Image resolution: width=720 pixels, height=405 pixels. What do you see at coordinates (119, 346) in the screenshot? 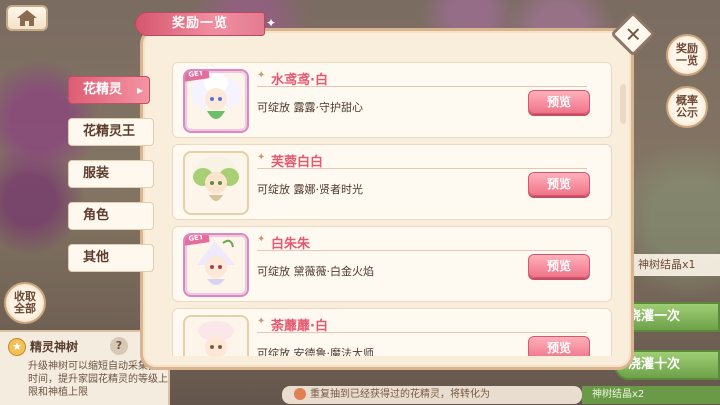
I see `help-button: ?` at bounding box center [119, 346].